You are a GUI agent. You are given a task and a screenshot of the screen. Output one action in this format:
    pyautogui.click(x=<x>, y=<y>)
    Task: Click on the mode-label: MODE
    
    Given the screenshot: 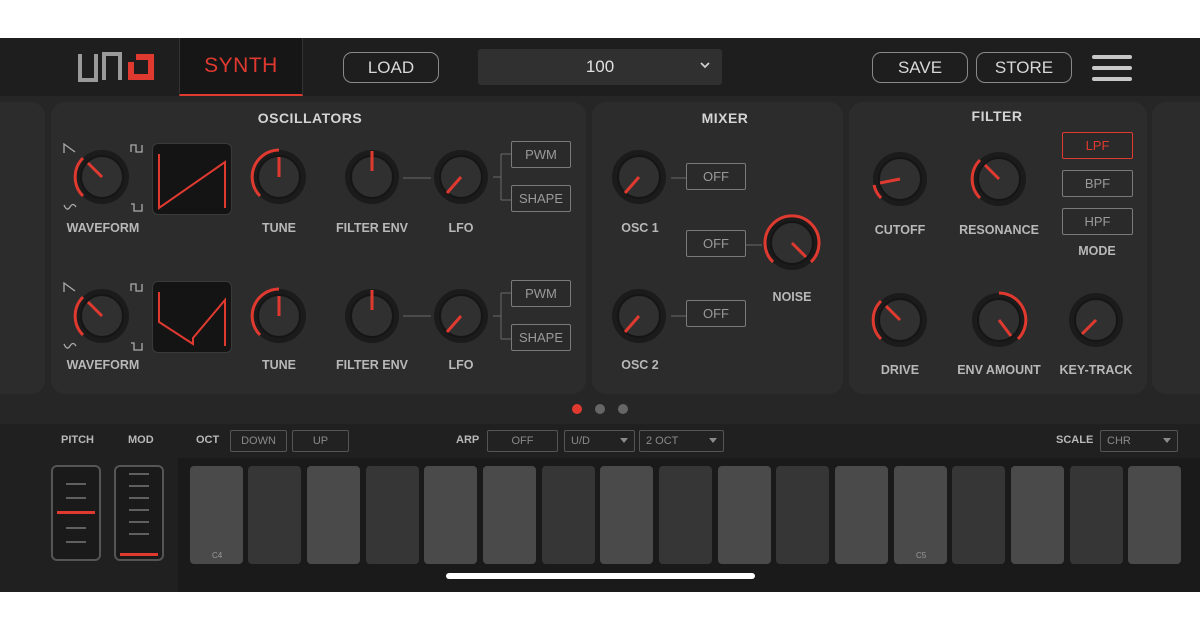 What is the action you would take?
    pyautogui.click(x=1097, y=251)
    